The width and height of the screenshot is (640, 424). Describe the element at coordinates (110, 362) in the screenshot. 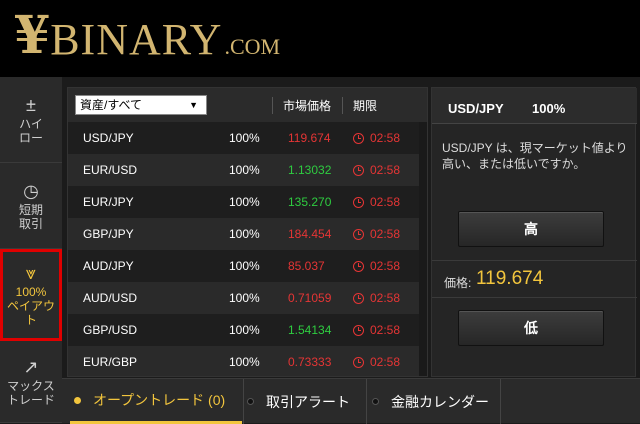

I see `row-pair: EUR/GBP` at that location.